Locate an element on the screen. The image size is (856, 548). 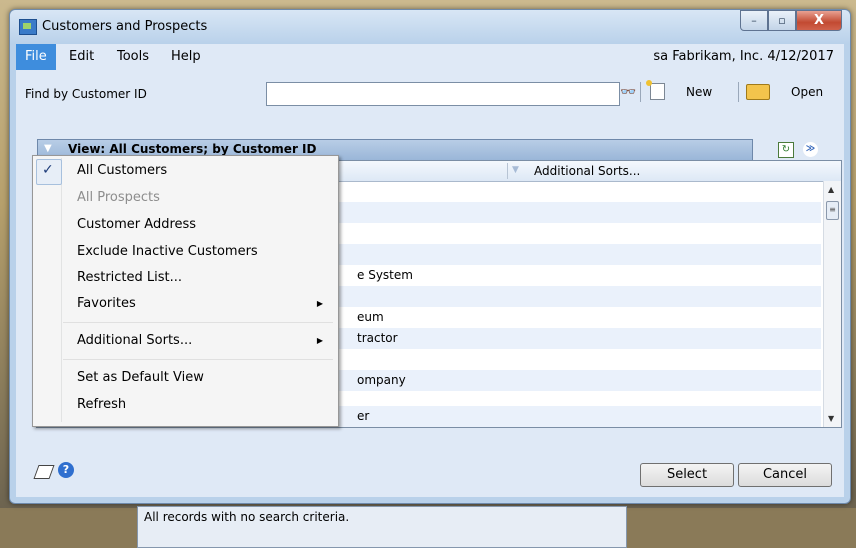
menu-item-label: Set as Default View is located at coordinates (140, 377).